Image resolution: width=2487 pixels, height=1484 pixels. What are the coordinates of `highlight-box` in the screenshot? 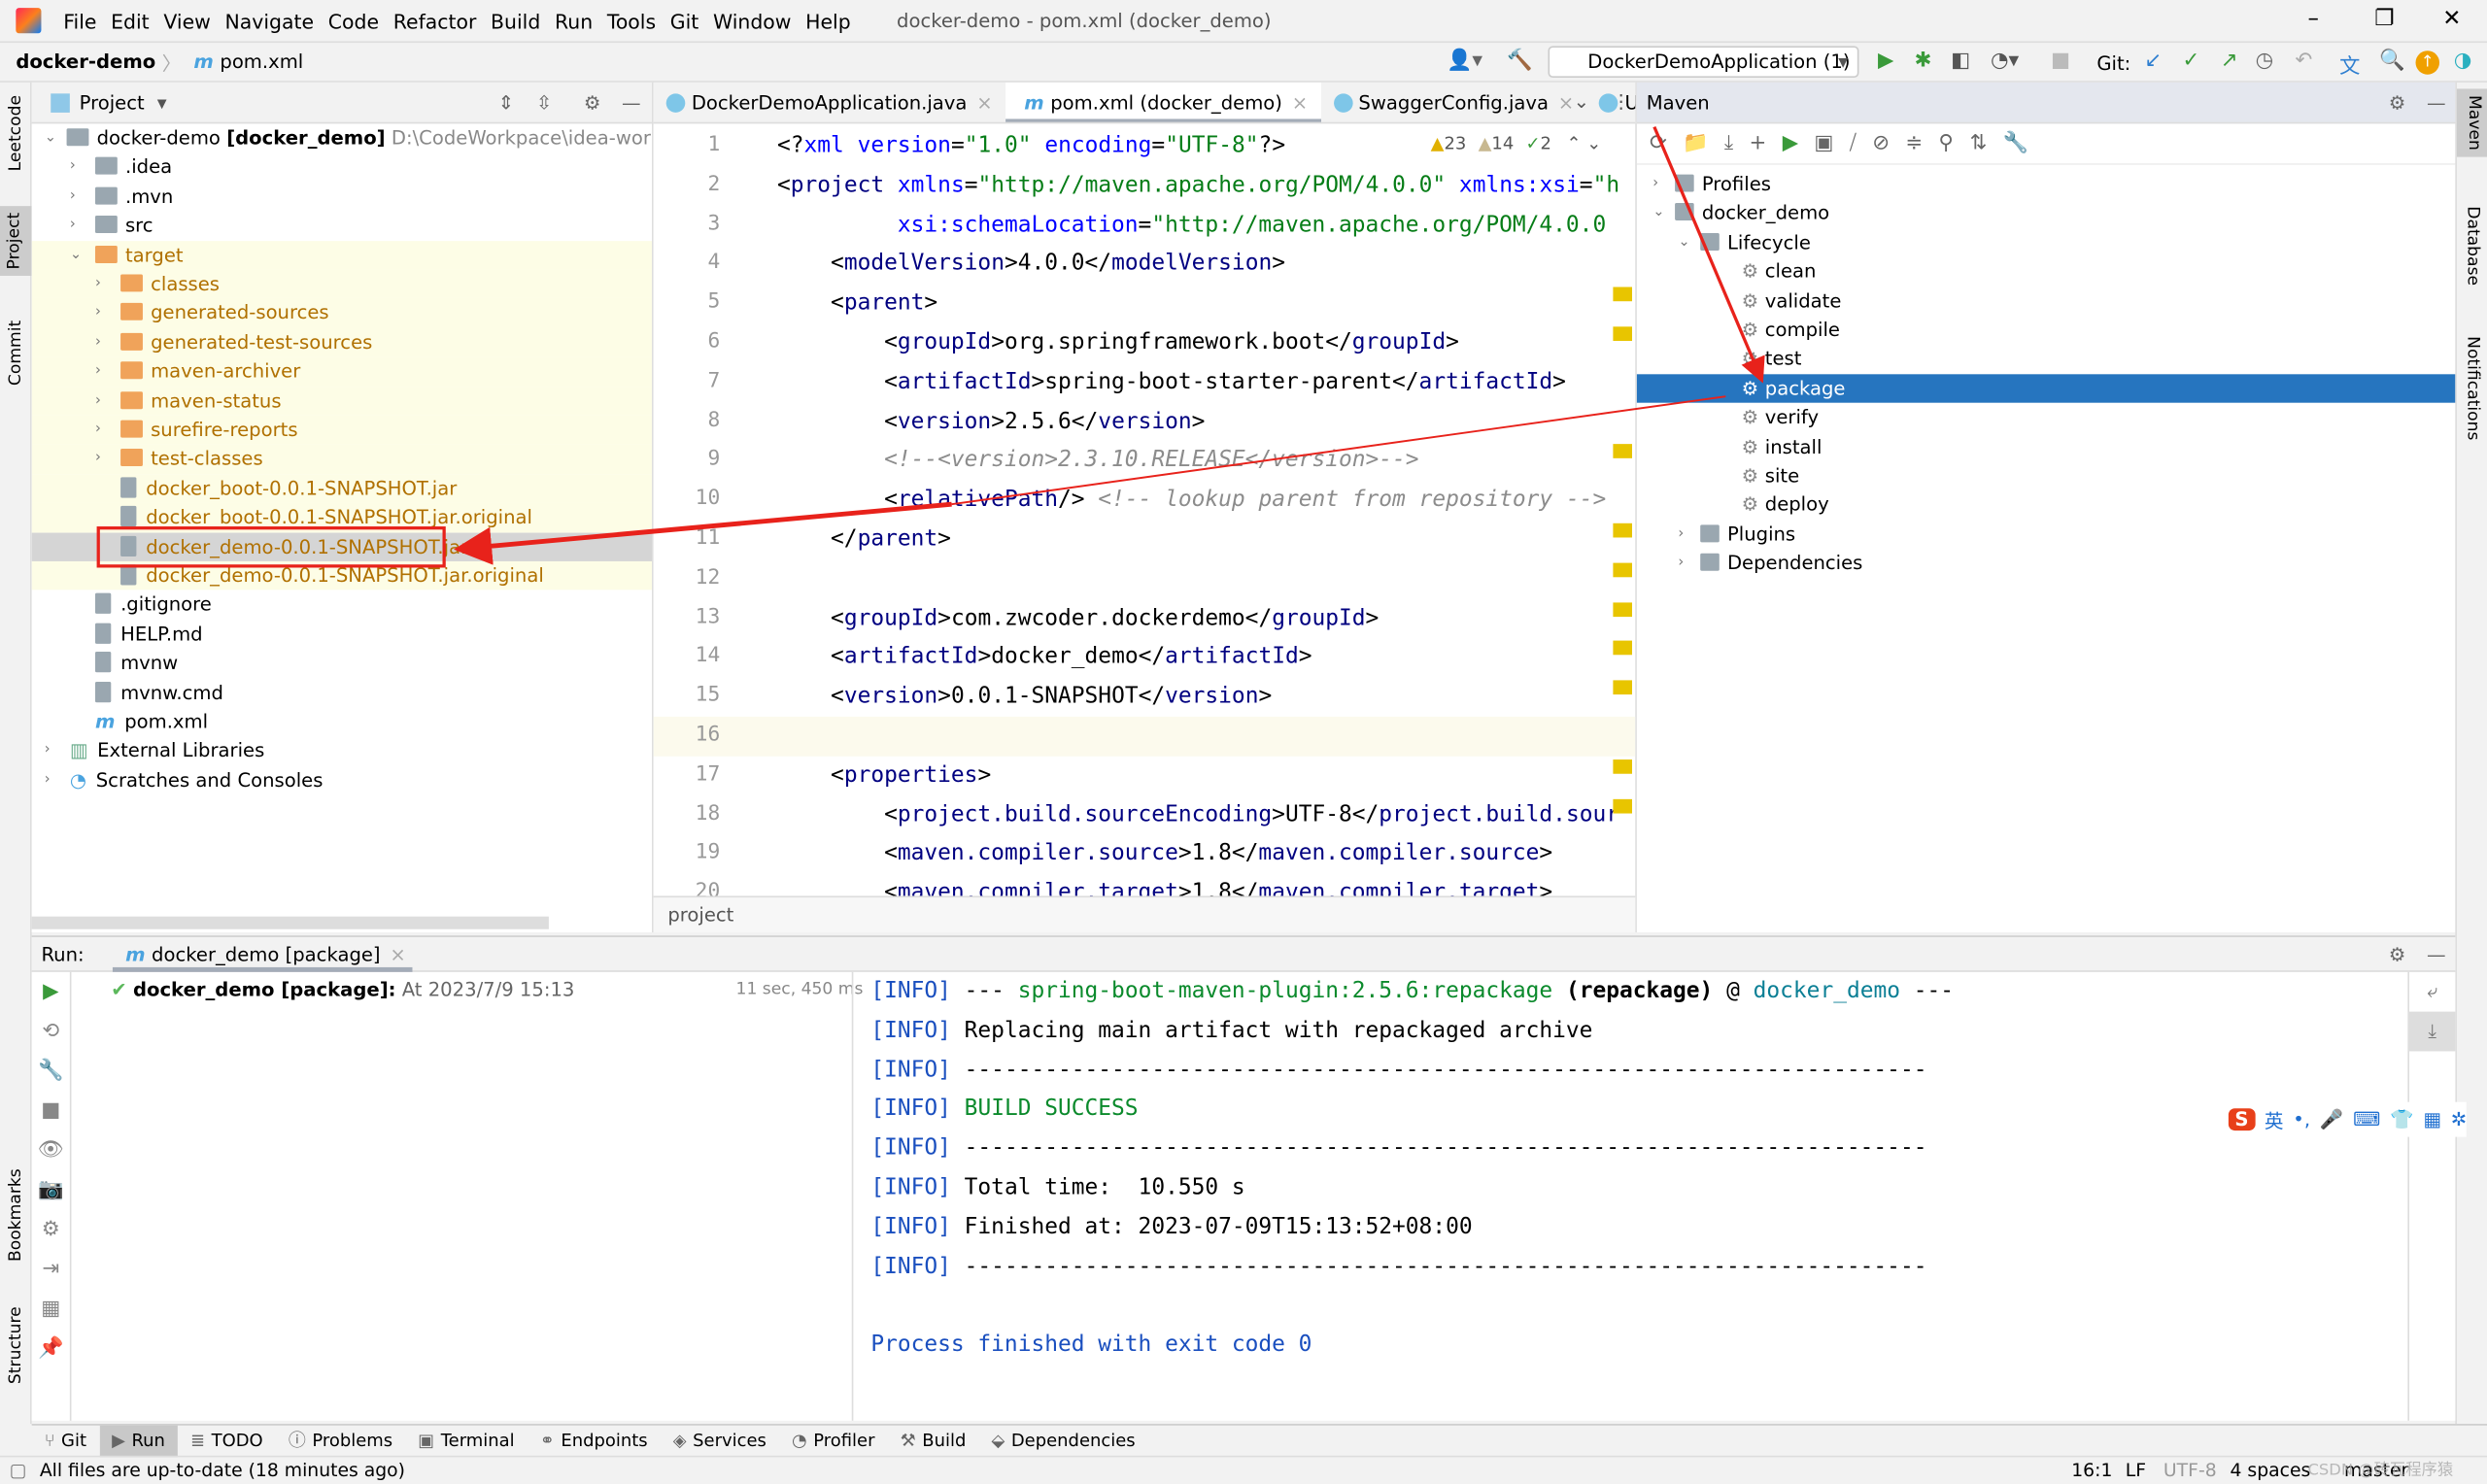 It's located at (271, 547).